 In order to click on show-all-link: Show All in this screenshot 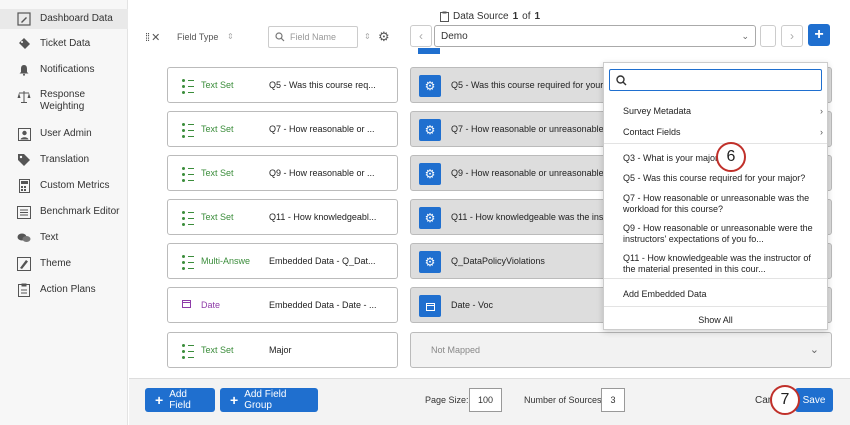, I will do `click(715, 320)`.